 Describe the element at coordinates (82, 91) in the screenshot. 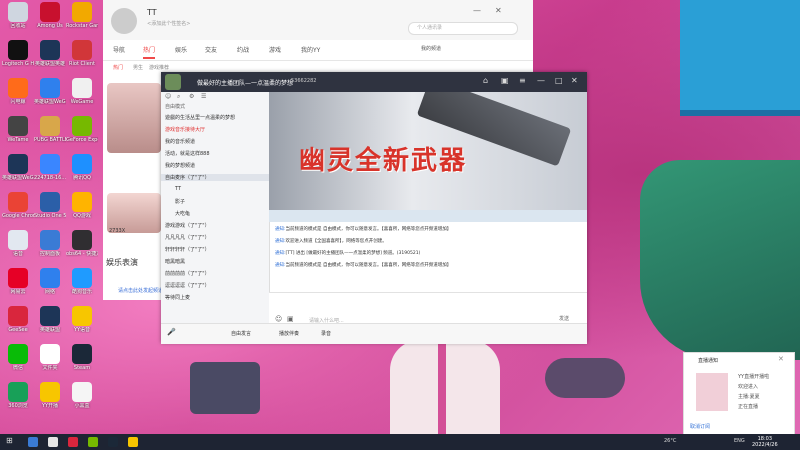

I see `desktop-icon: WeGame` at that location.